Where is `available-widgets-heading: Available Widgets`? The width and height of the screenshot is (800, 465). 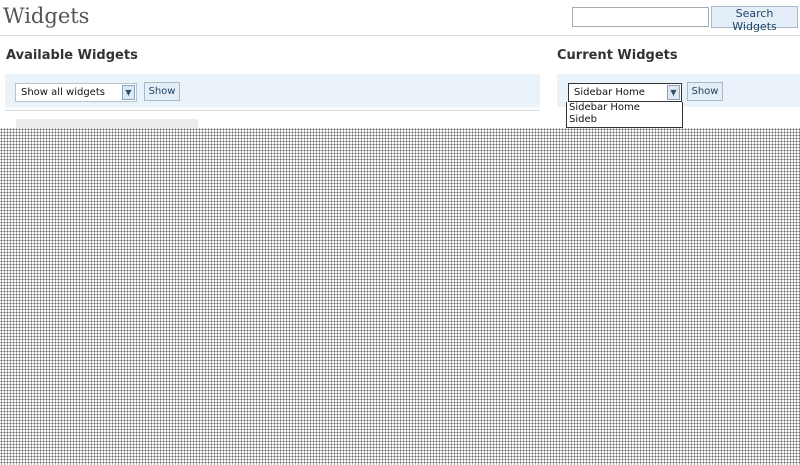 available-widgets-heading: Available Widgets is located at coordinates (72, 55).